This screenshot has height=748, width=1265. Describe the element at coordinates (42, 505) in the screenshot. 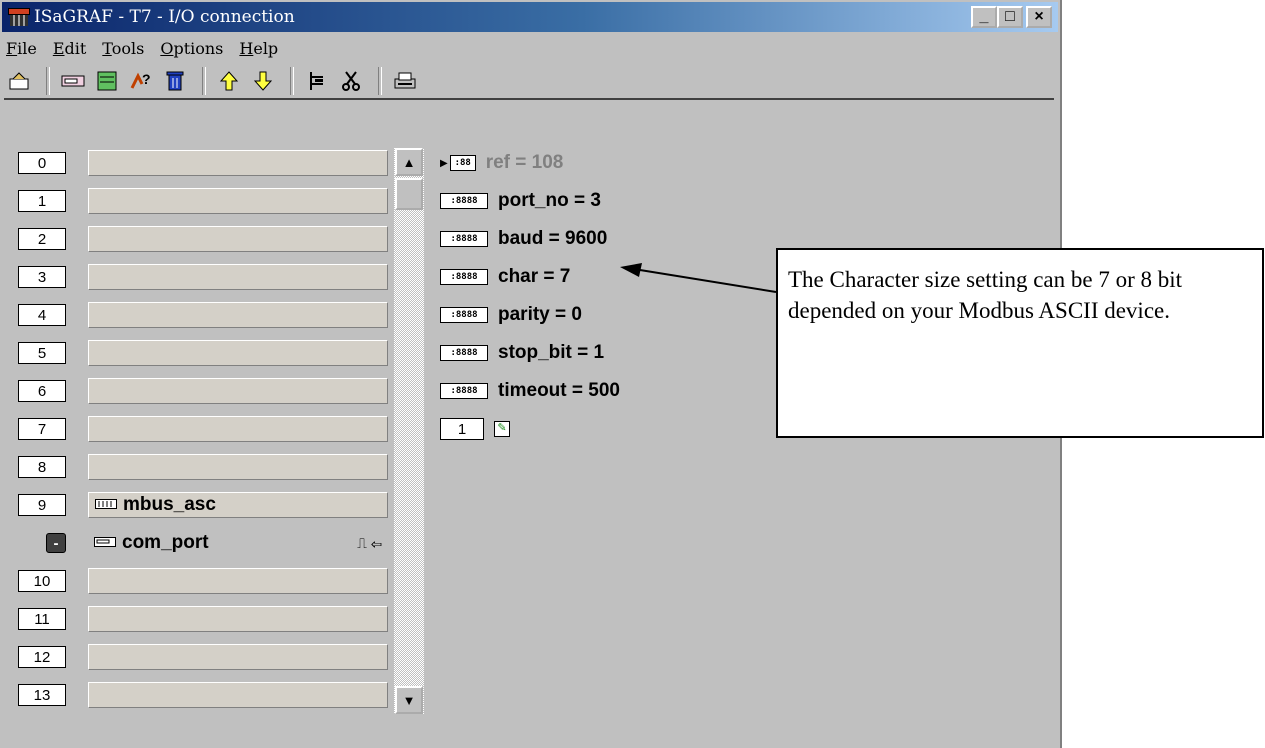

I see `slot-number: 9` at that location.